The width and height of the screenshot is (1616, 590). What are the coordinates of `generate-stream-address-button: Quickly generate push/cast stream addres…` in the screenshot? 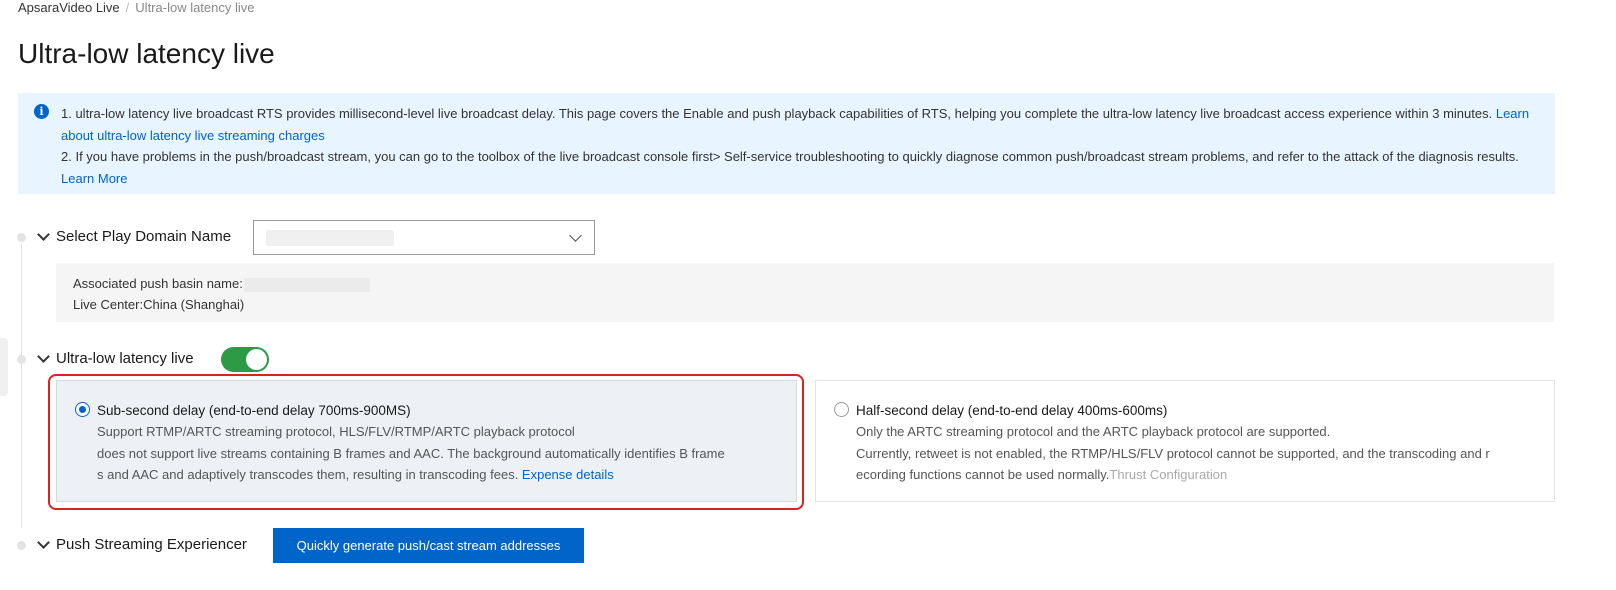 It's located at (428, 545).